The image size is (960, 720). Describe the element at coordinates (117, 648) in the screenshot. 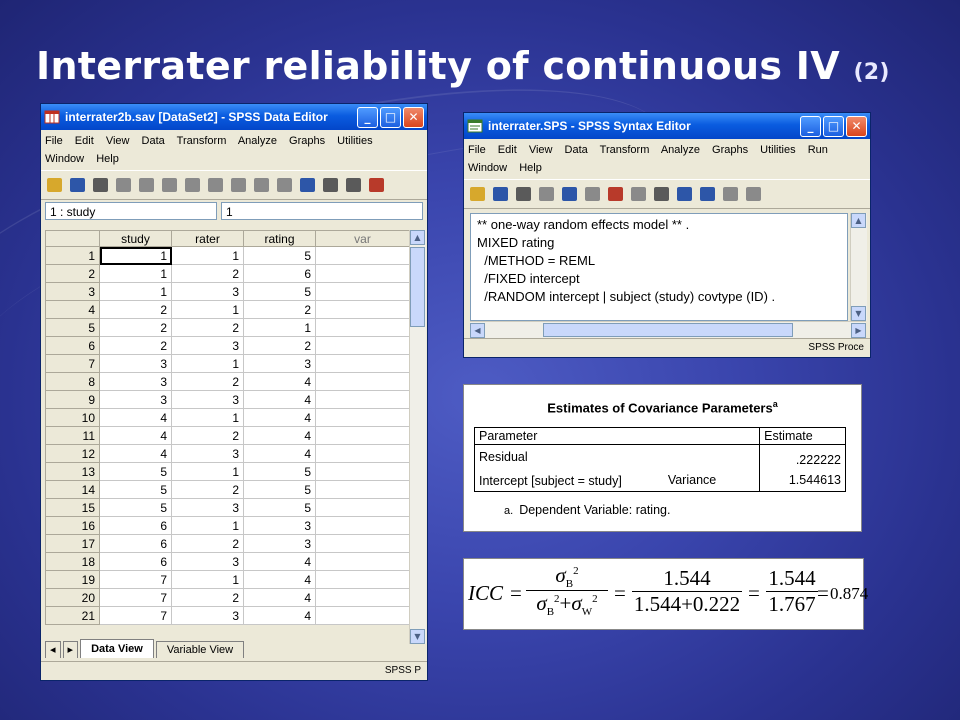

I see `tab-data-view: Data View` at that location.